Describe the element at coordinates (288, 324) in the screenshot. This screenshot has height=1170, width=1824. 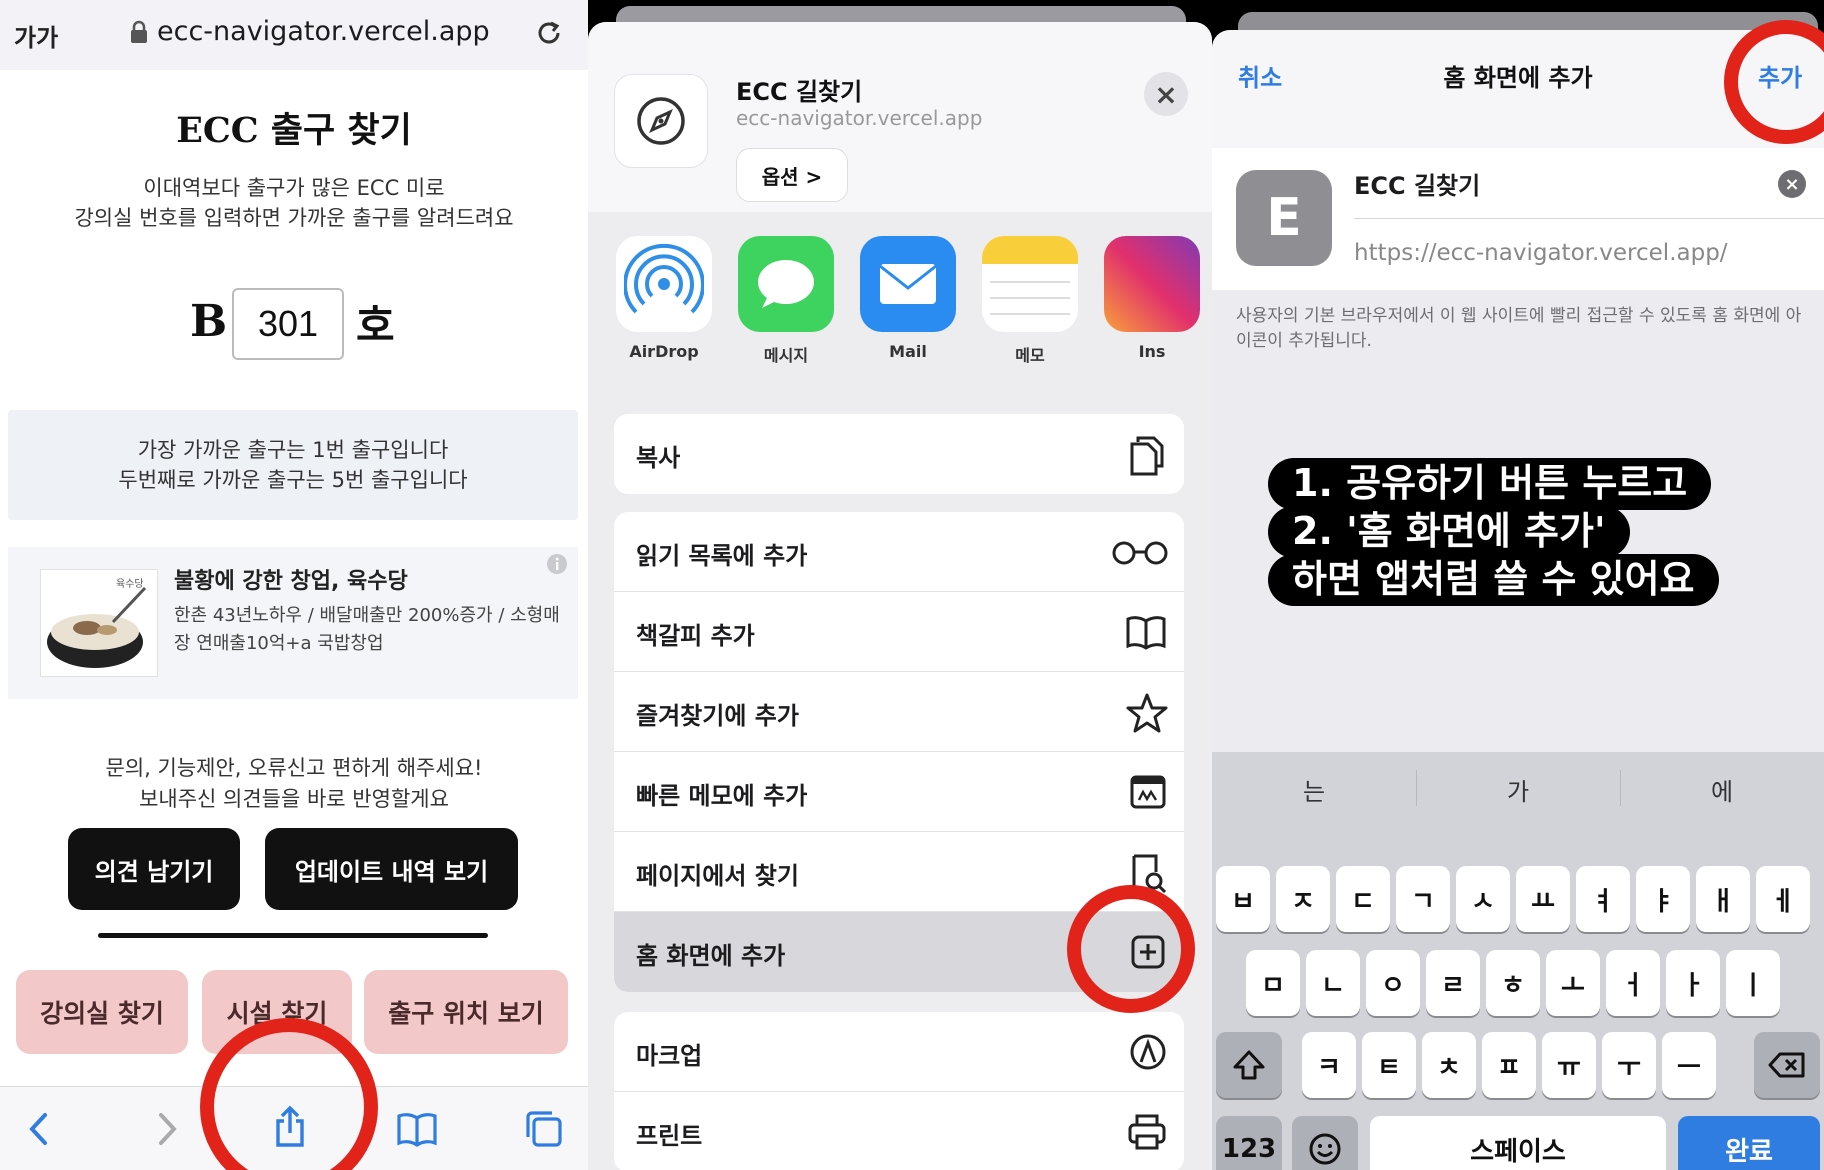
I see `room-number-input` at that location.